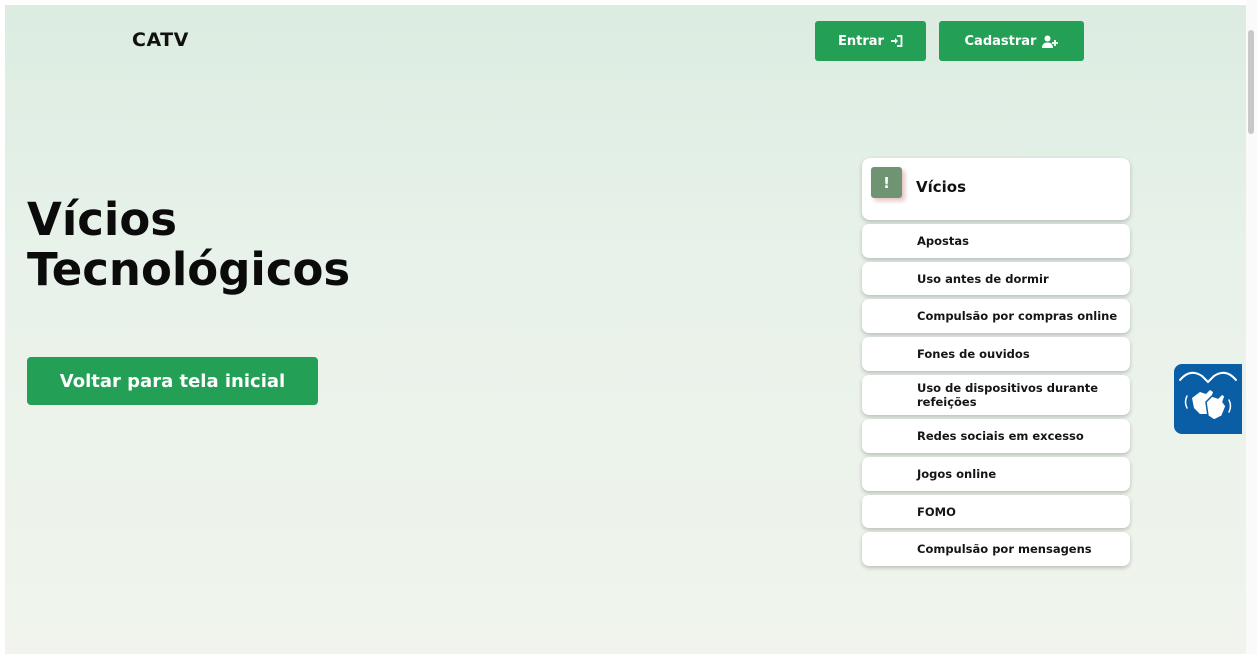 The width and height of the screenshot is (1257, 654). I want to click on menu-item-fomo: FOMO, so click(996, 511).